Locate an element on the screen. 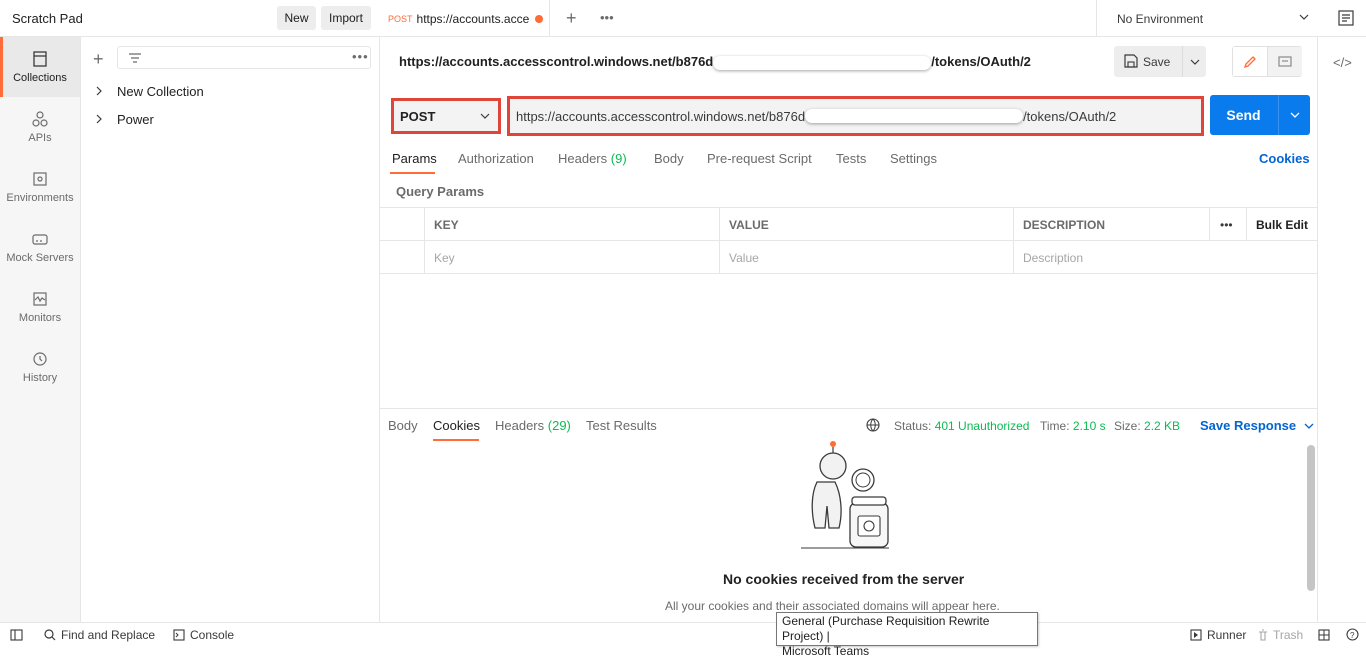 The height and width of the screenshot is (659, 1366). column-description: DESCRIPTION is located at coordinates (1111, 224).